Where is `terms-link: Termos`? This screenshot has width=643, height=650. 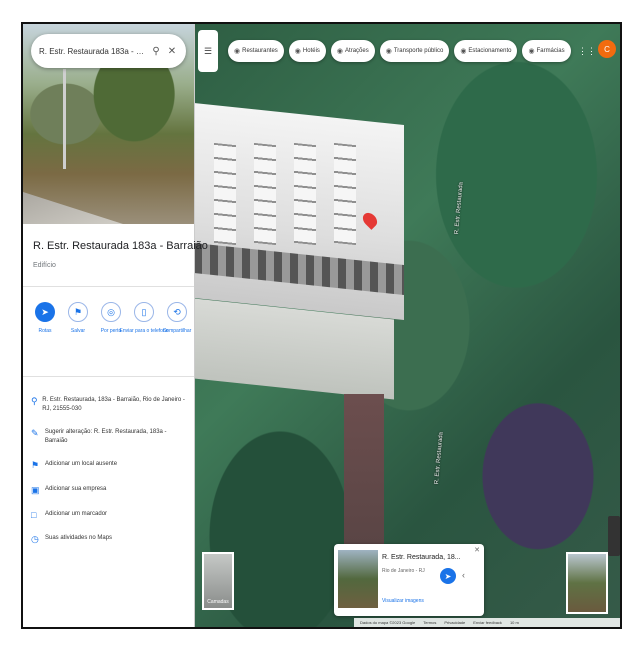 terms-link: Termos is located at coordinates (429, 622).